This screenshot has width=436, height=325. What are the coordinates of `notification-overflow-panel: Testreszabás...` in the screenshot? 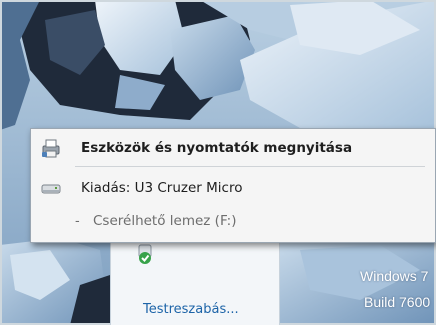 It's located at (195, 278).